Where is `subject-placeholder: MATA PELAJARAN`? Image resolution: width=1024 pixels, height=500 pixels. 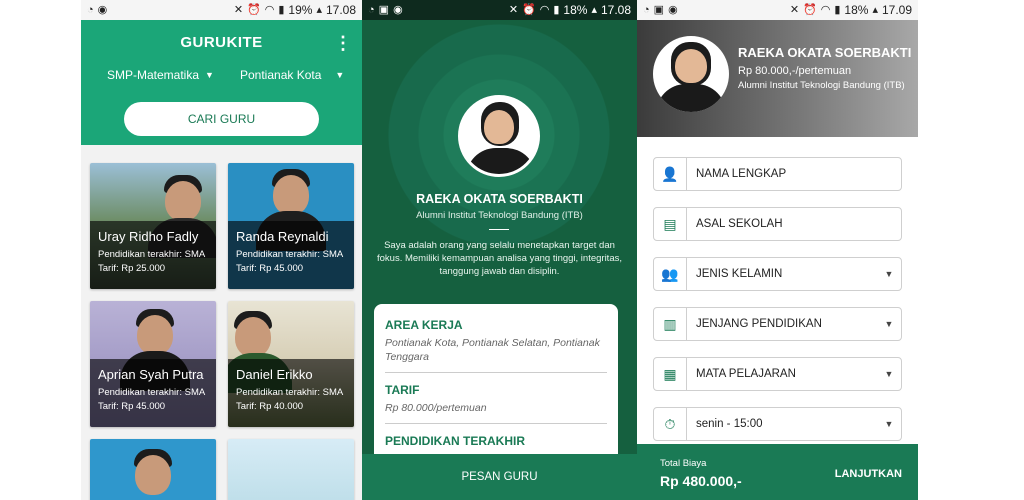 subject-placeholder: MATA PELAJARAN is located at coordinates (746, 374).